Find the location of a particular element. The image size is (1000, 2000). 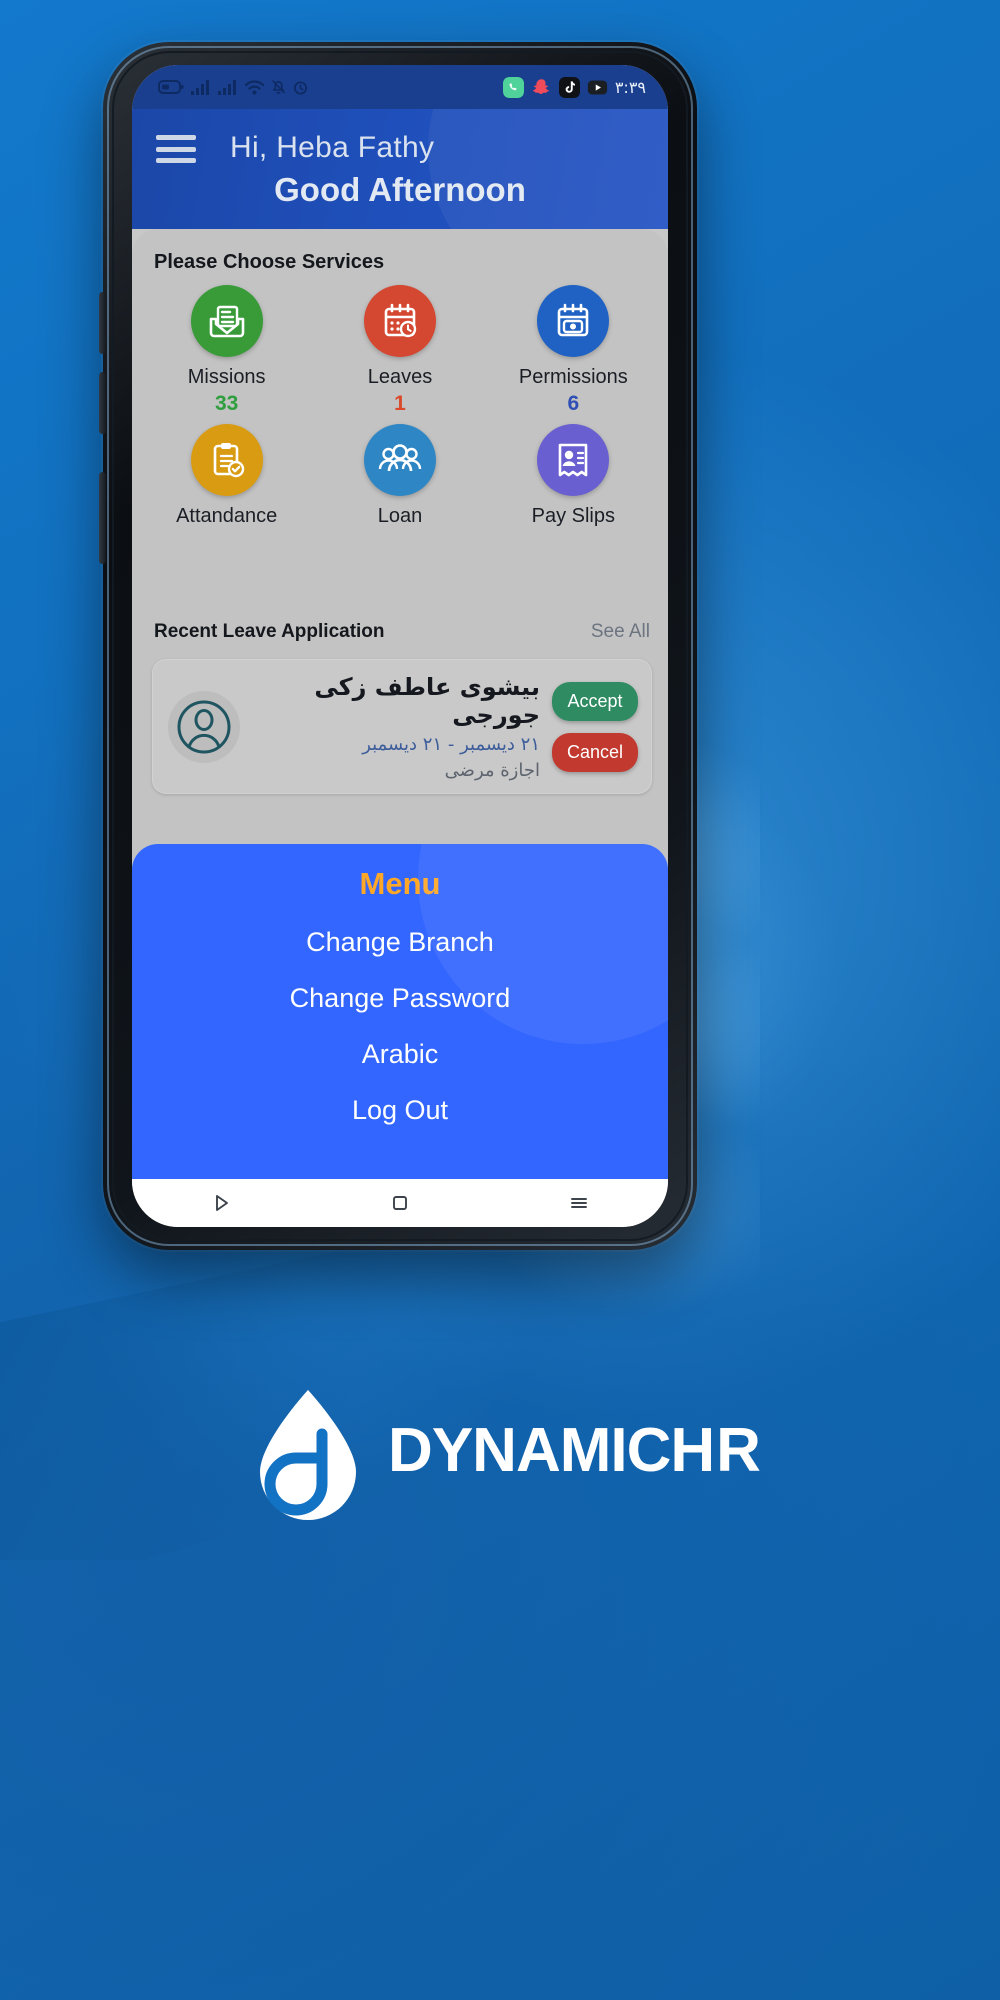

envelope-document-icon is located at coordinates (226, 321).